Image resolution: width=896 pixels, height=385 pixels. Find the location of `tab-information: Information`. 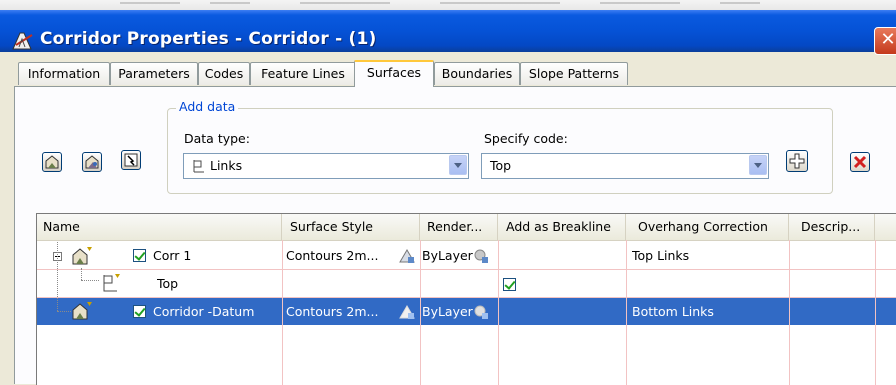

tab-information: Information is located at coordinates (64, 73).